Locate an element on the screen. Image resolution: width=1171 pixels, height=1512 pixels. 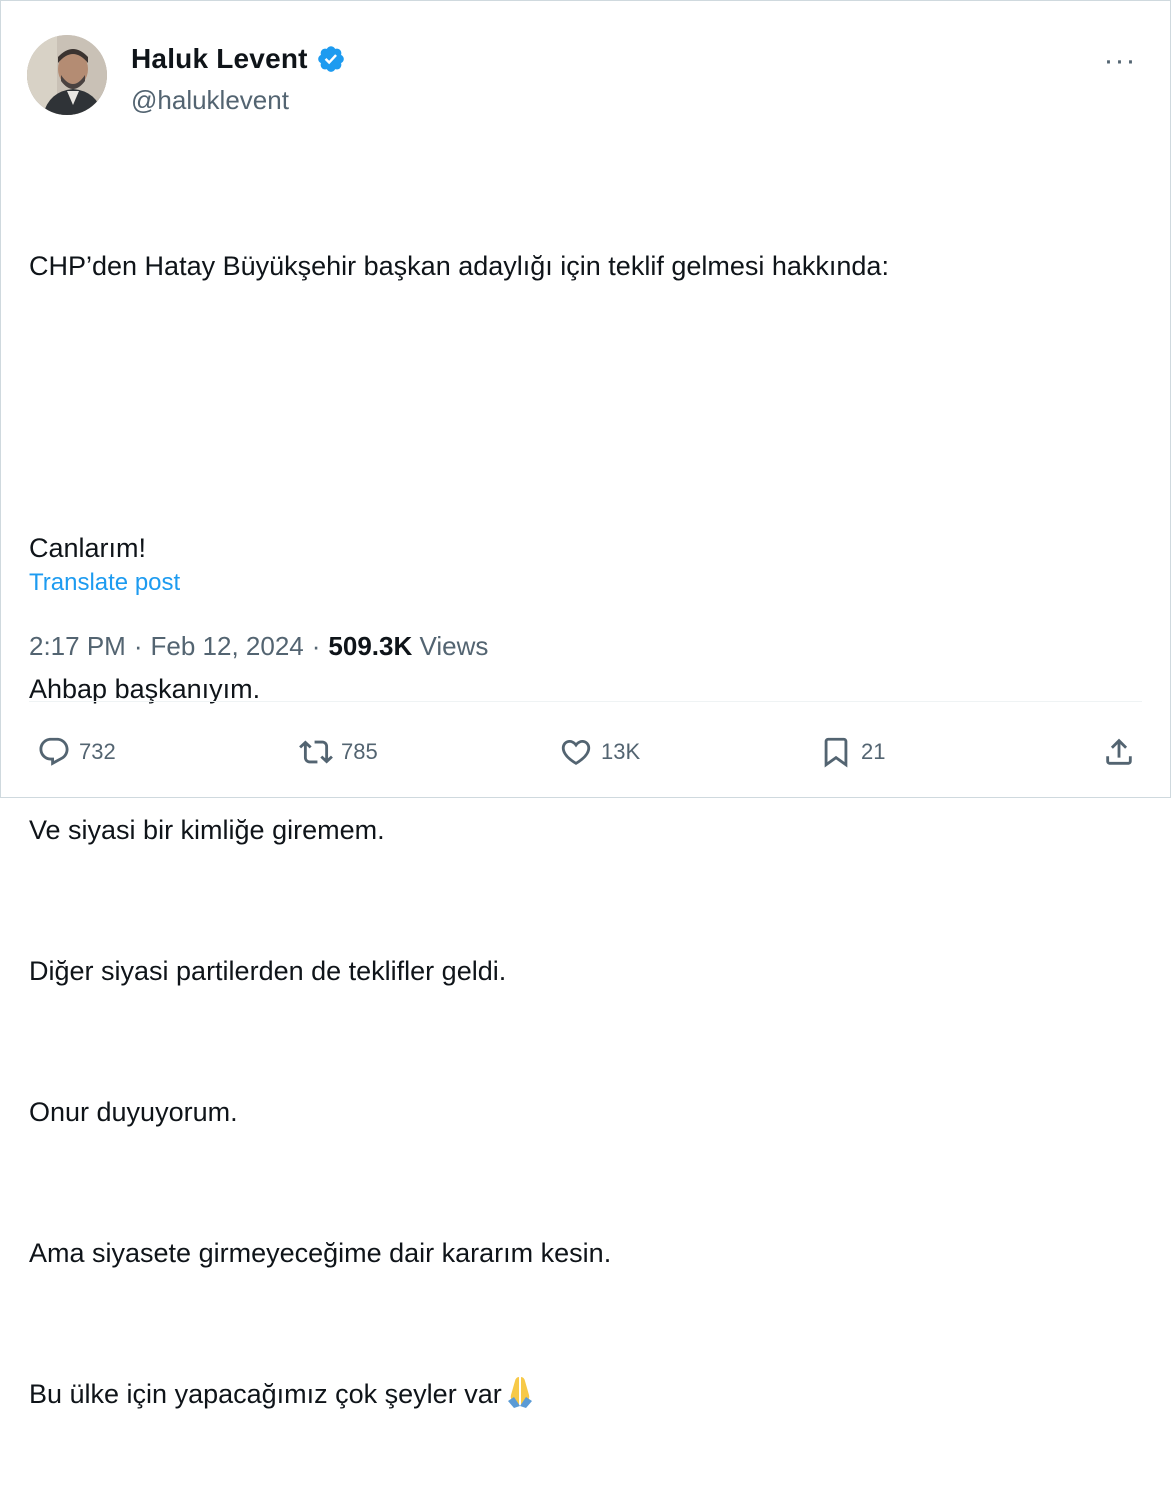
views-count: 509.3K is located at coordinates (370, 646).